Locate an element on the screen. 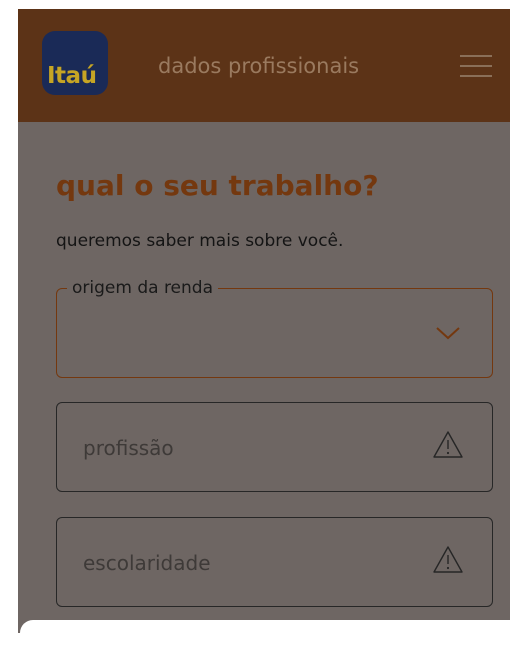 This screenshot has height=660, width=510. hamburger-menu-icon is located at coordinates (476, 66).